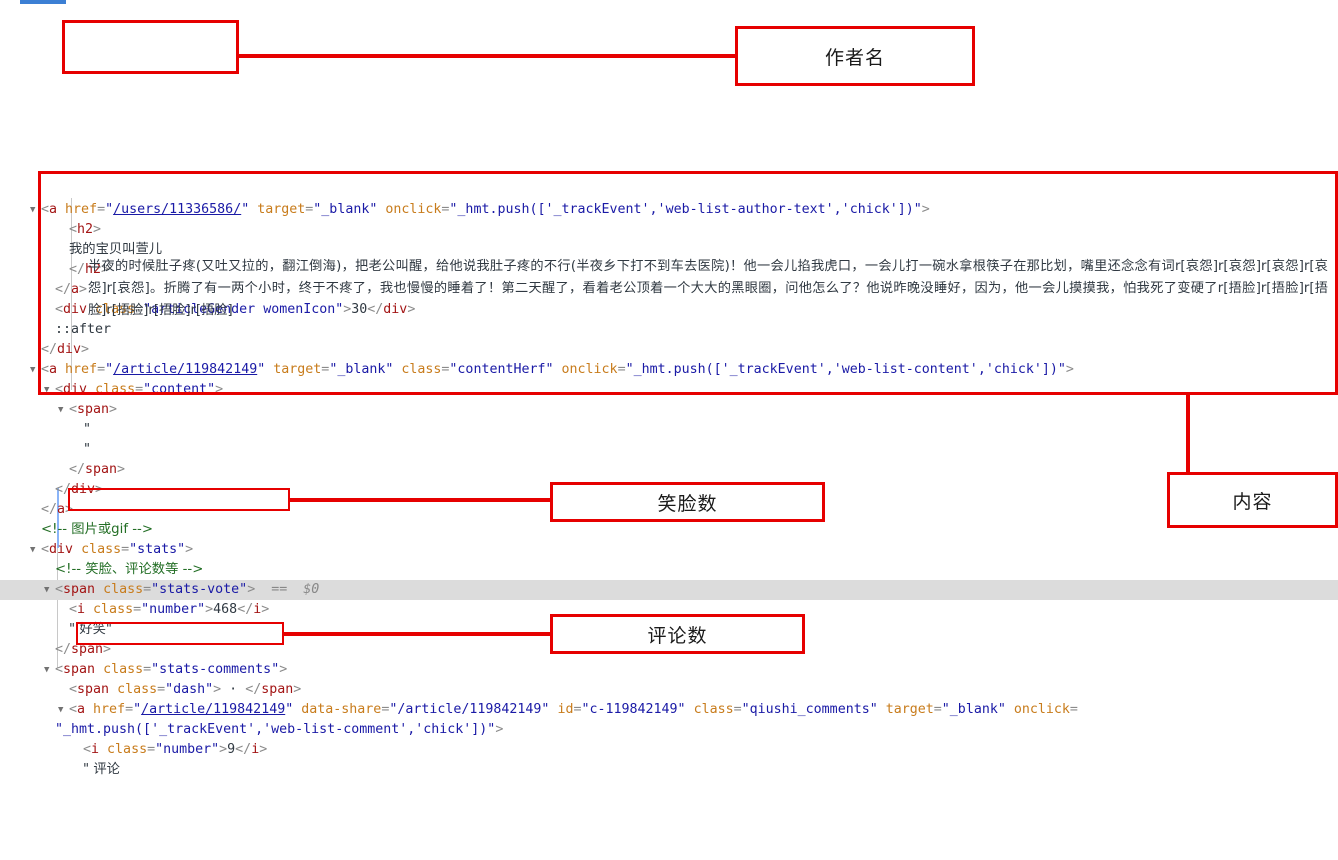  What do you see at coordinates (669, 530) in the screenshot?
I see `code-line: <!-- 图片或gif -->` at bounding box center [669, 530].